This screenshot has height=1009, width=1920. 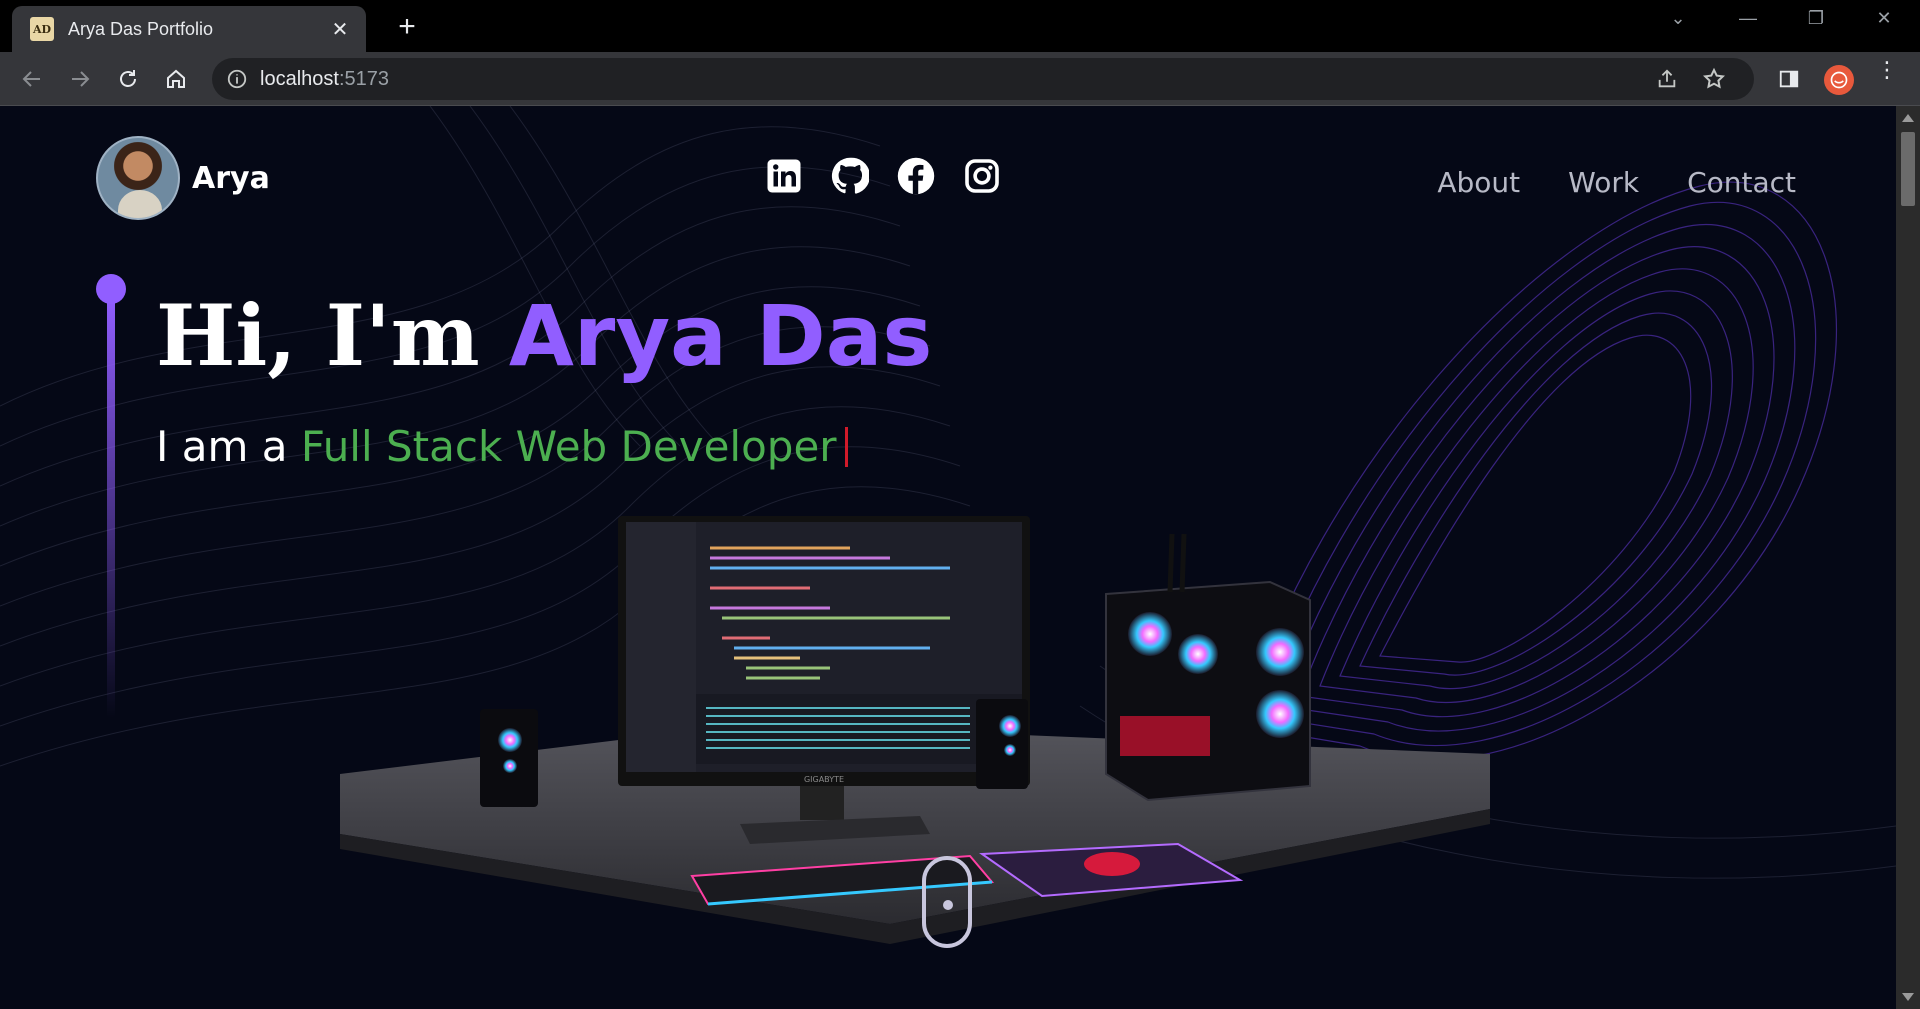 What do you see at coordinates (1667, 79) in the screenshot?
I see `share-icon` at bounding box center [1667, 79].